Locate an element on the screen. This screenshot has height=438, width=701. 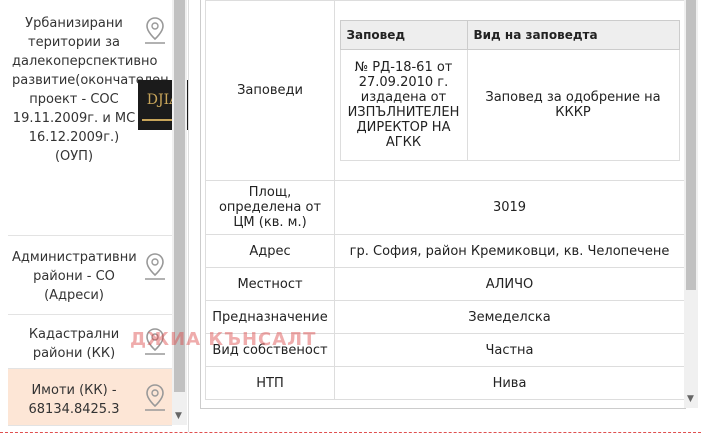
panel-scrollbar: ▼ is located at coordinates (691, 204).